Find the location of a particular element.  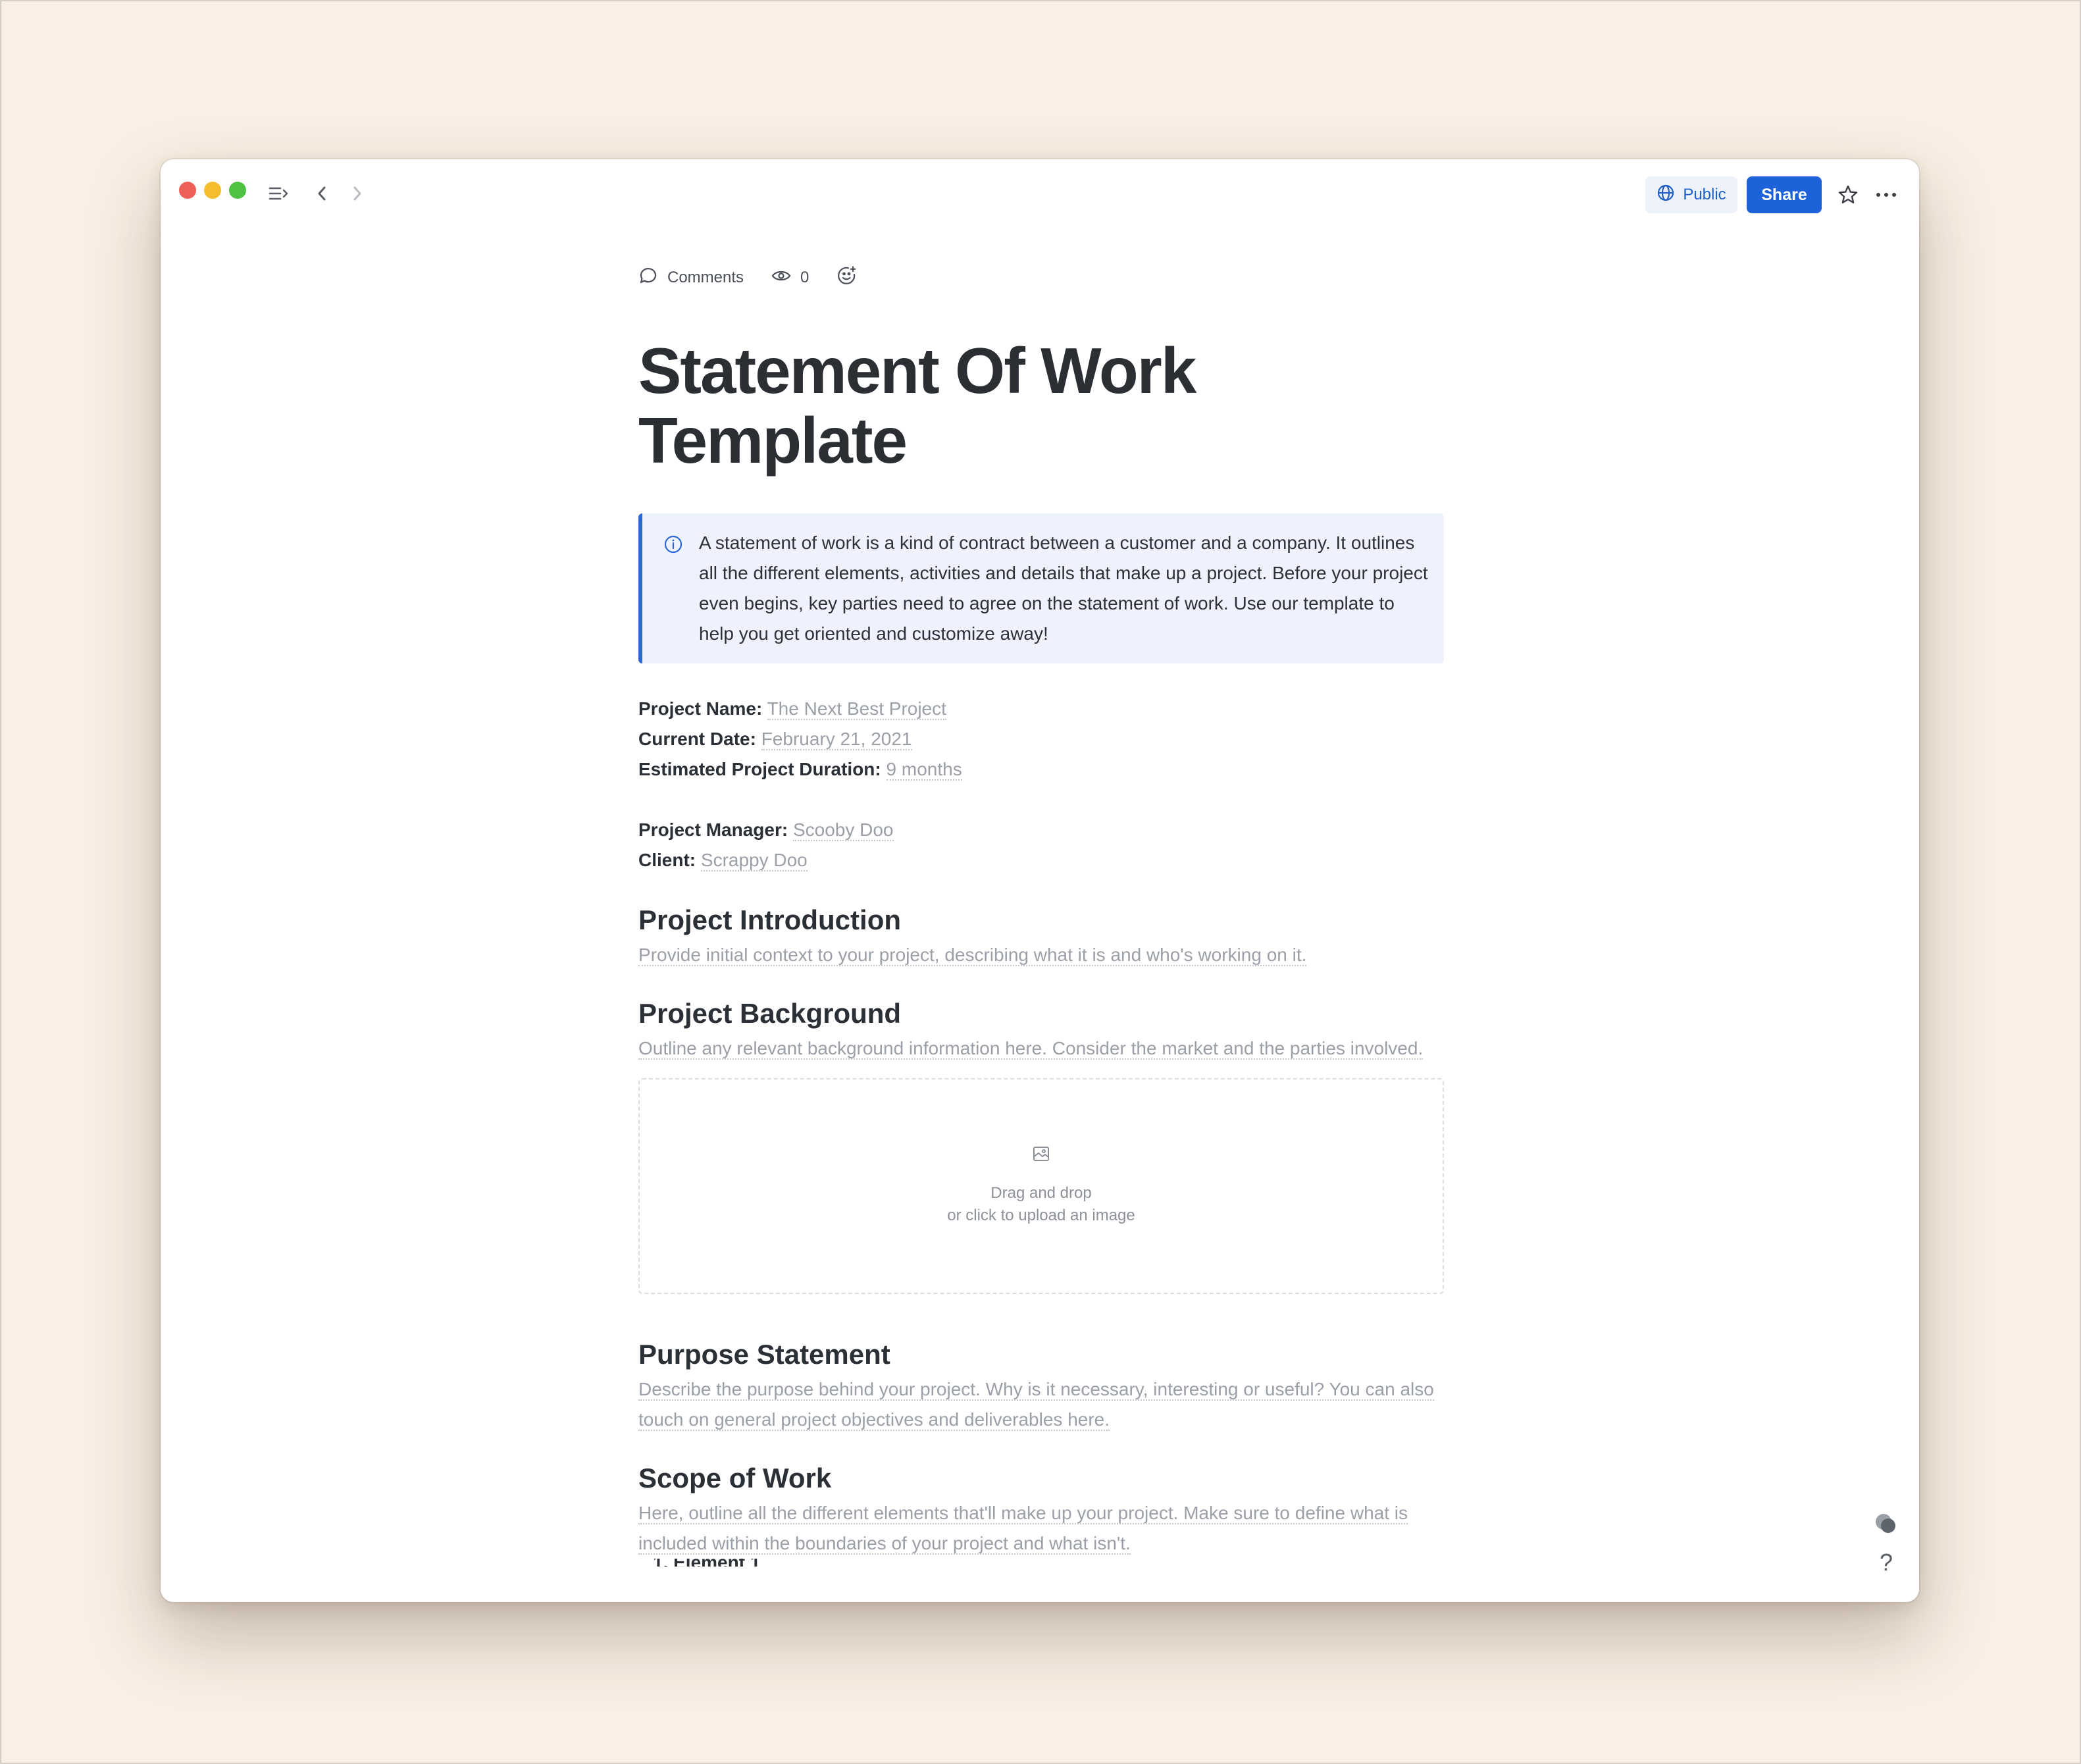

introduction-heading: Project Introduction is located at coordinates (1041, 920).